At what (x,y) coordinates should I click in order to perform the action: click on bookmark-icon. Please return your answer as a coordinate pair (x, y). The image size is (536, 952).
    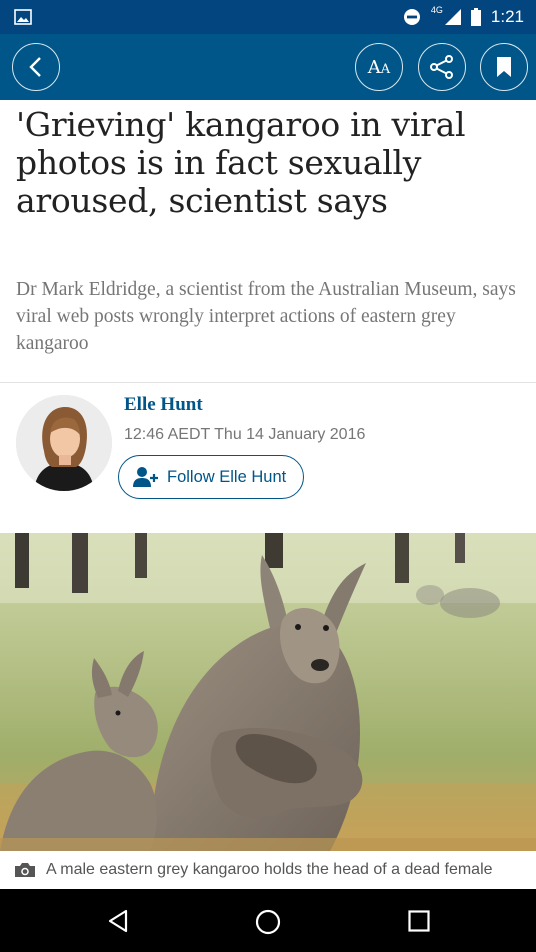
    Looking at the image, I should click on (504, 67).